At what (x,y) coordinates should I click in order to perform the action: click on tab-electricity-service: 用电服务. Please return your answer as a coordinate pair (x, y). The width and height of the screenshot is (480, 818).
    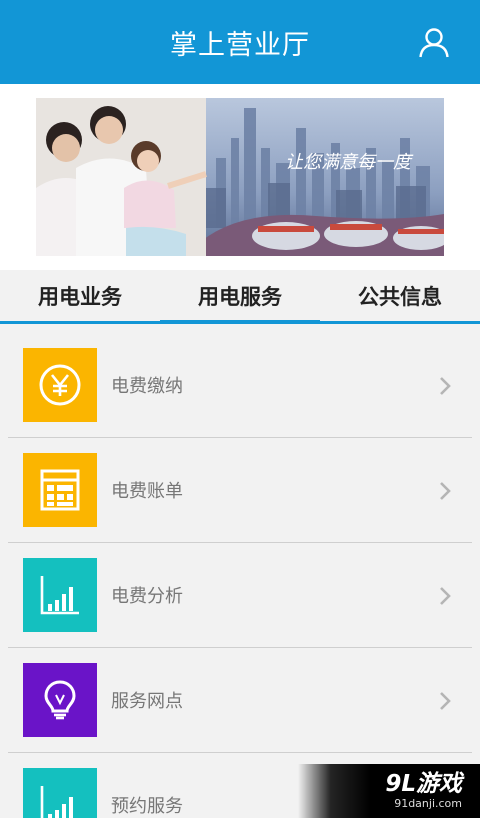
    Looking at the image, I should click on (240, 297).